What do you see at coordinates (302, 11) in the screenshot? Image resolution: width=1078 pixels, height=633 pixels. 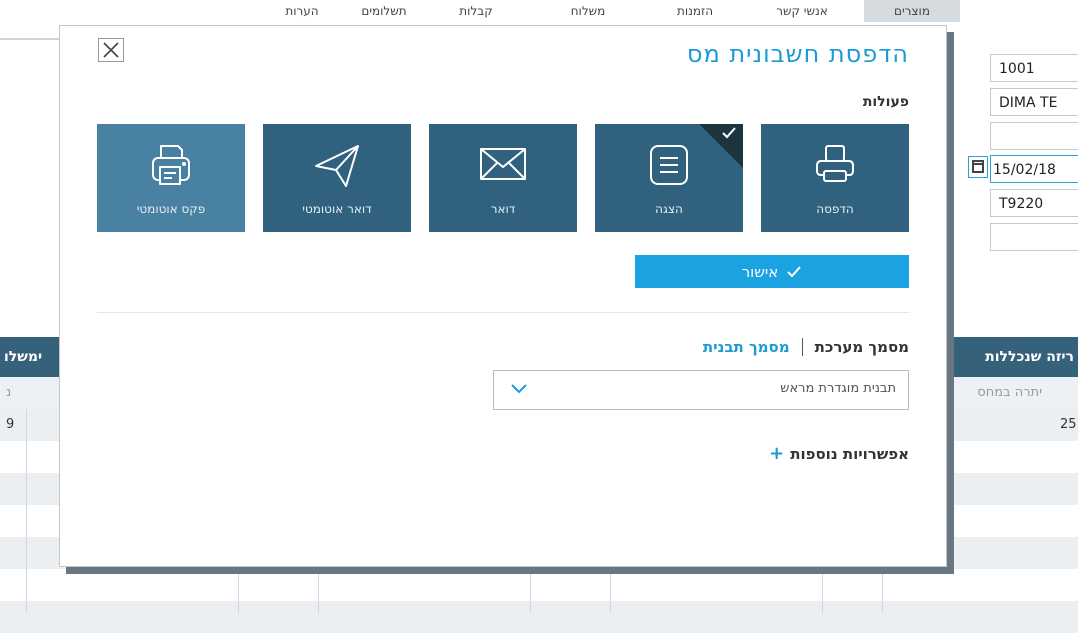 I see `background-tab: הערות` at bounding box center [302, 11].